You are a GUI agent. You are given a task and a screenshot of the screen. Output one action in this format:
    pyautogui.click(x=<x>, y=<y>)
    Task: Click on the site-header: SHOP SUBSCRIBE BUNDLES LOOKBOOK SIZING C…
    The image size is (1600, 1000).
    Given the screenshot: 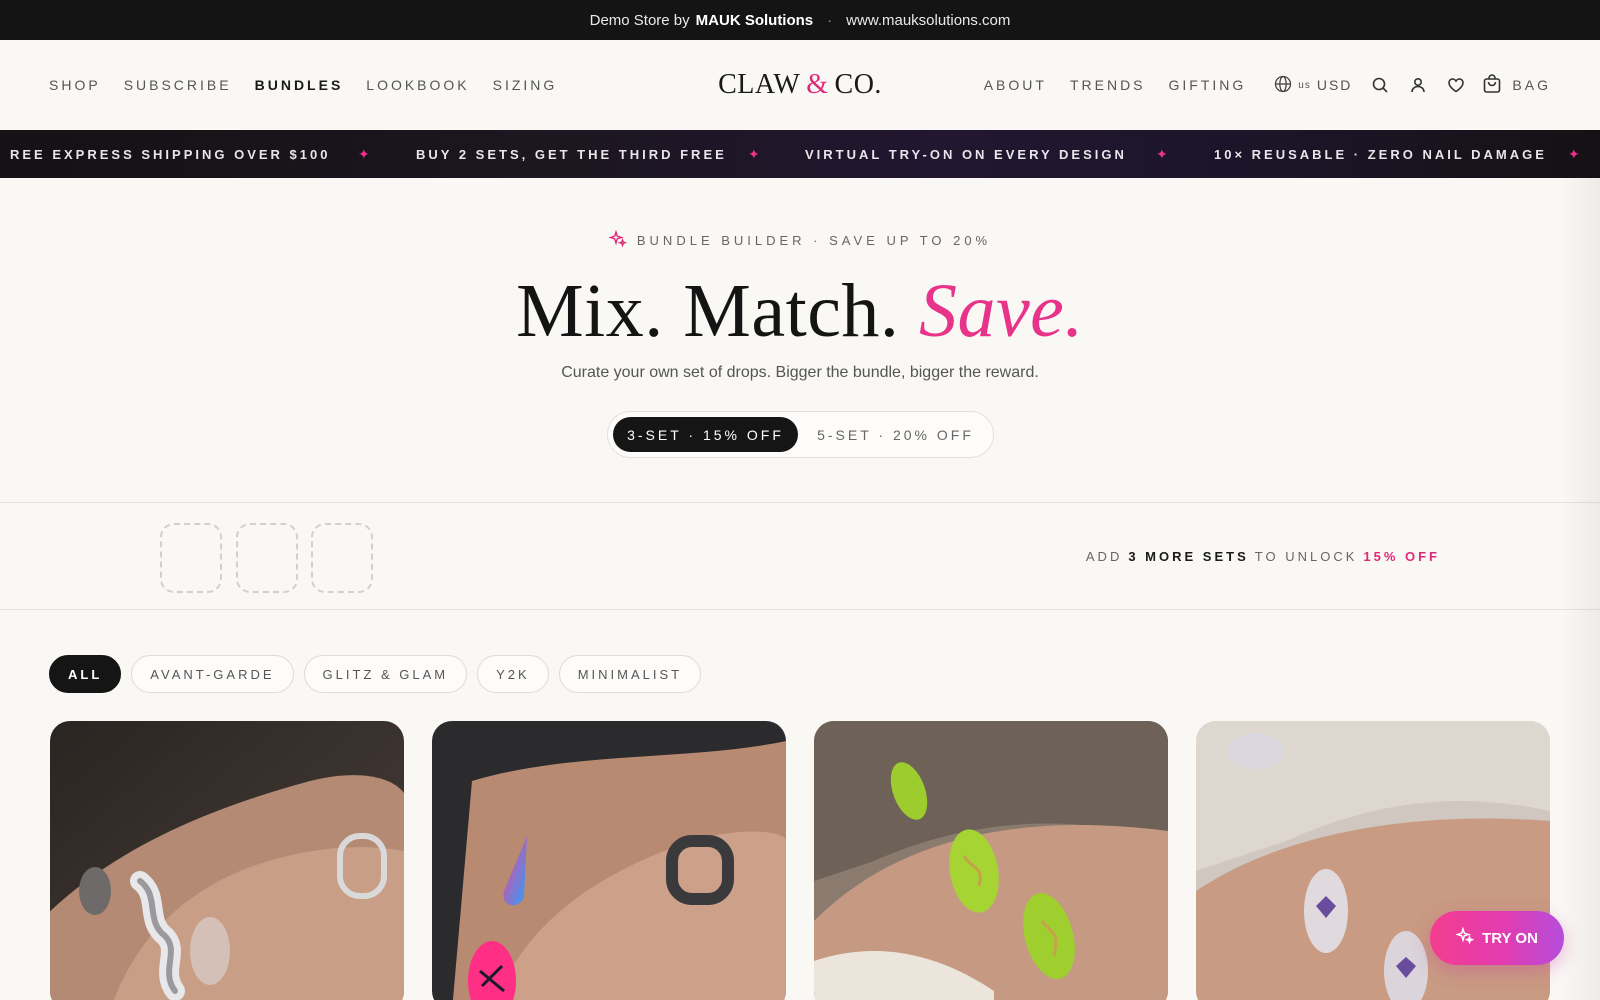 What is the action you would take?
    pyautogui.click(x=800, y=85)
    